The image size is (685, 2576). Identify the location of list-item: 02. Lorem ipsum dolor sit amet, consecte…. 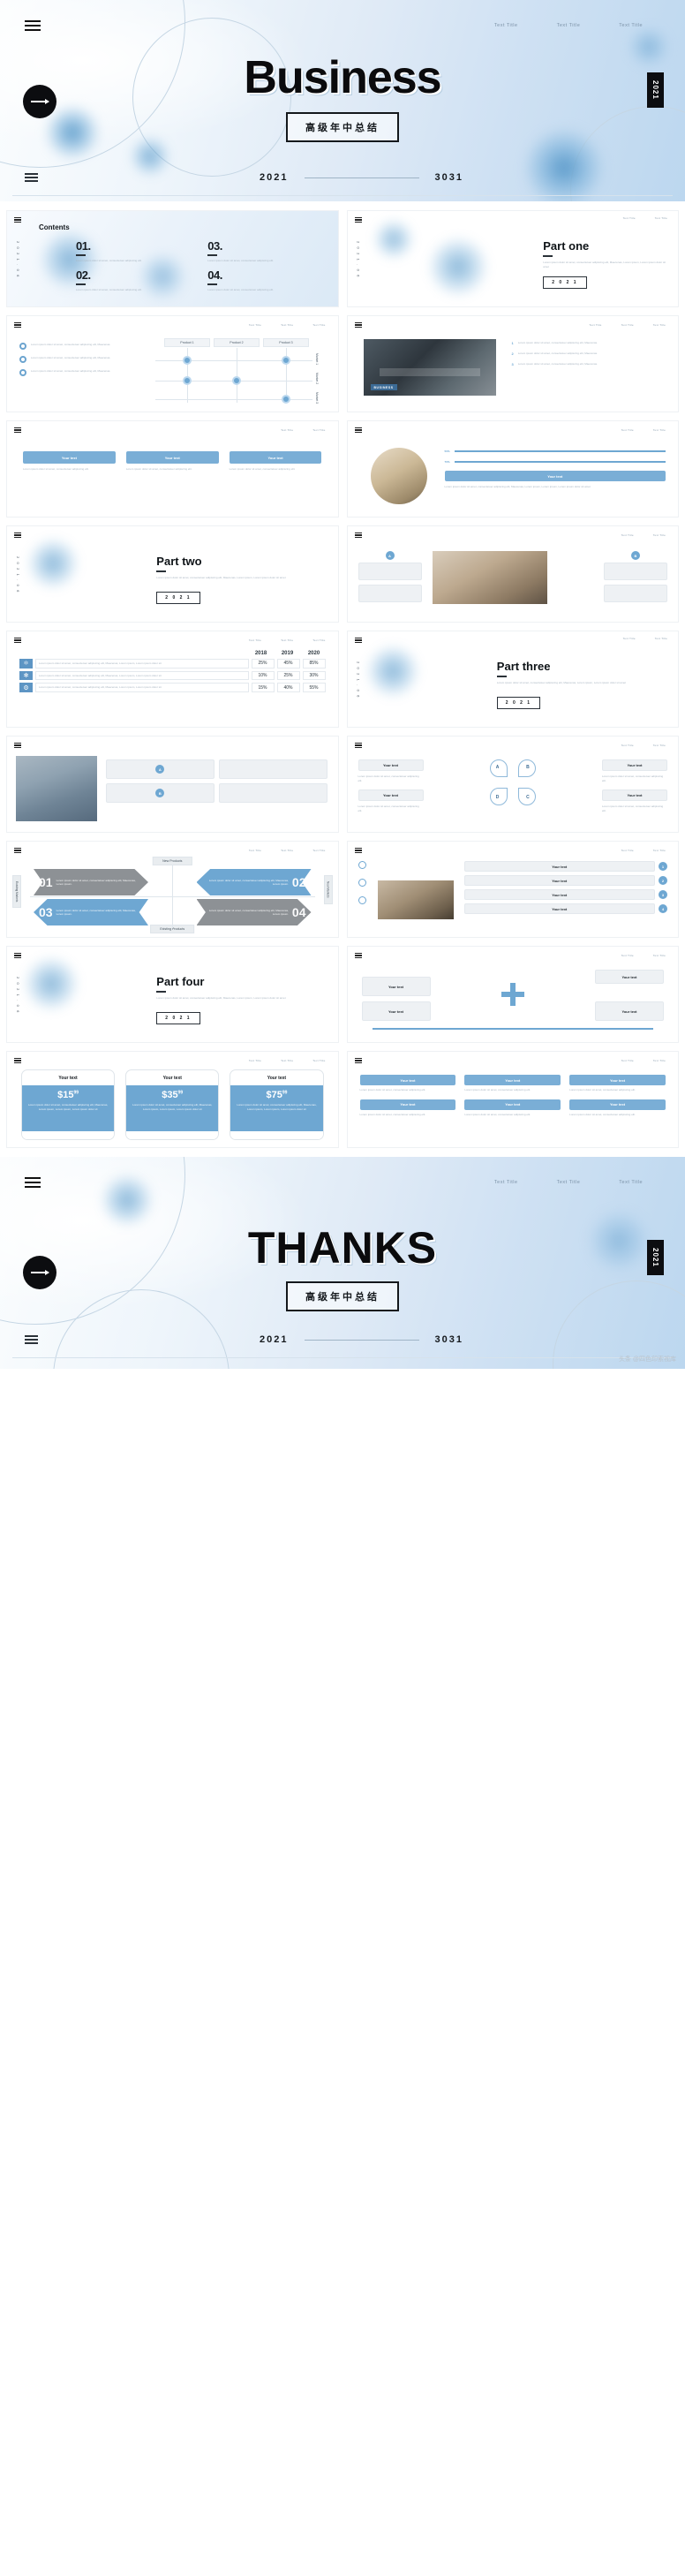
(134, 280).